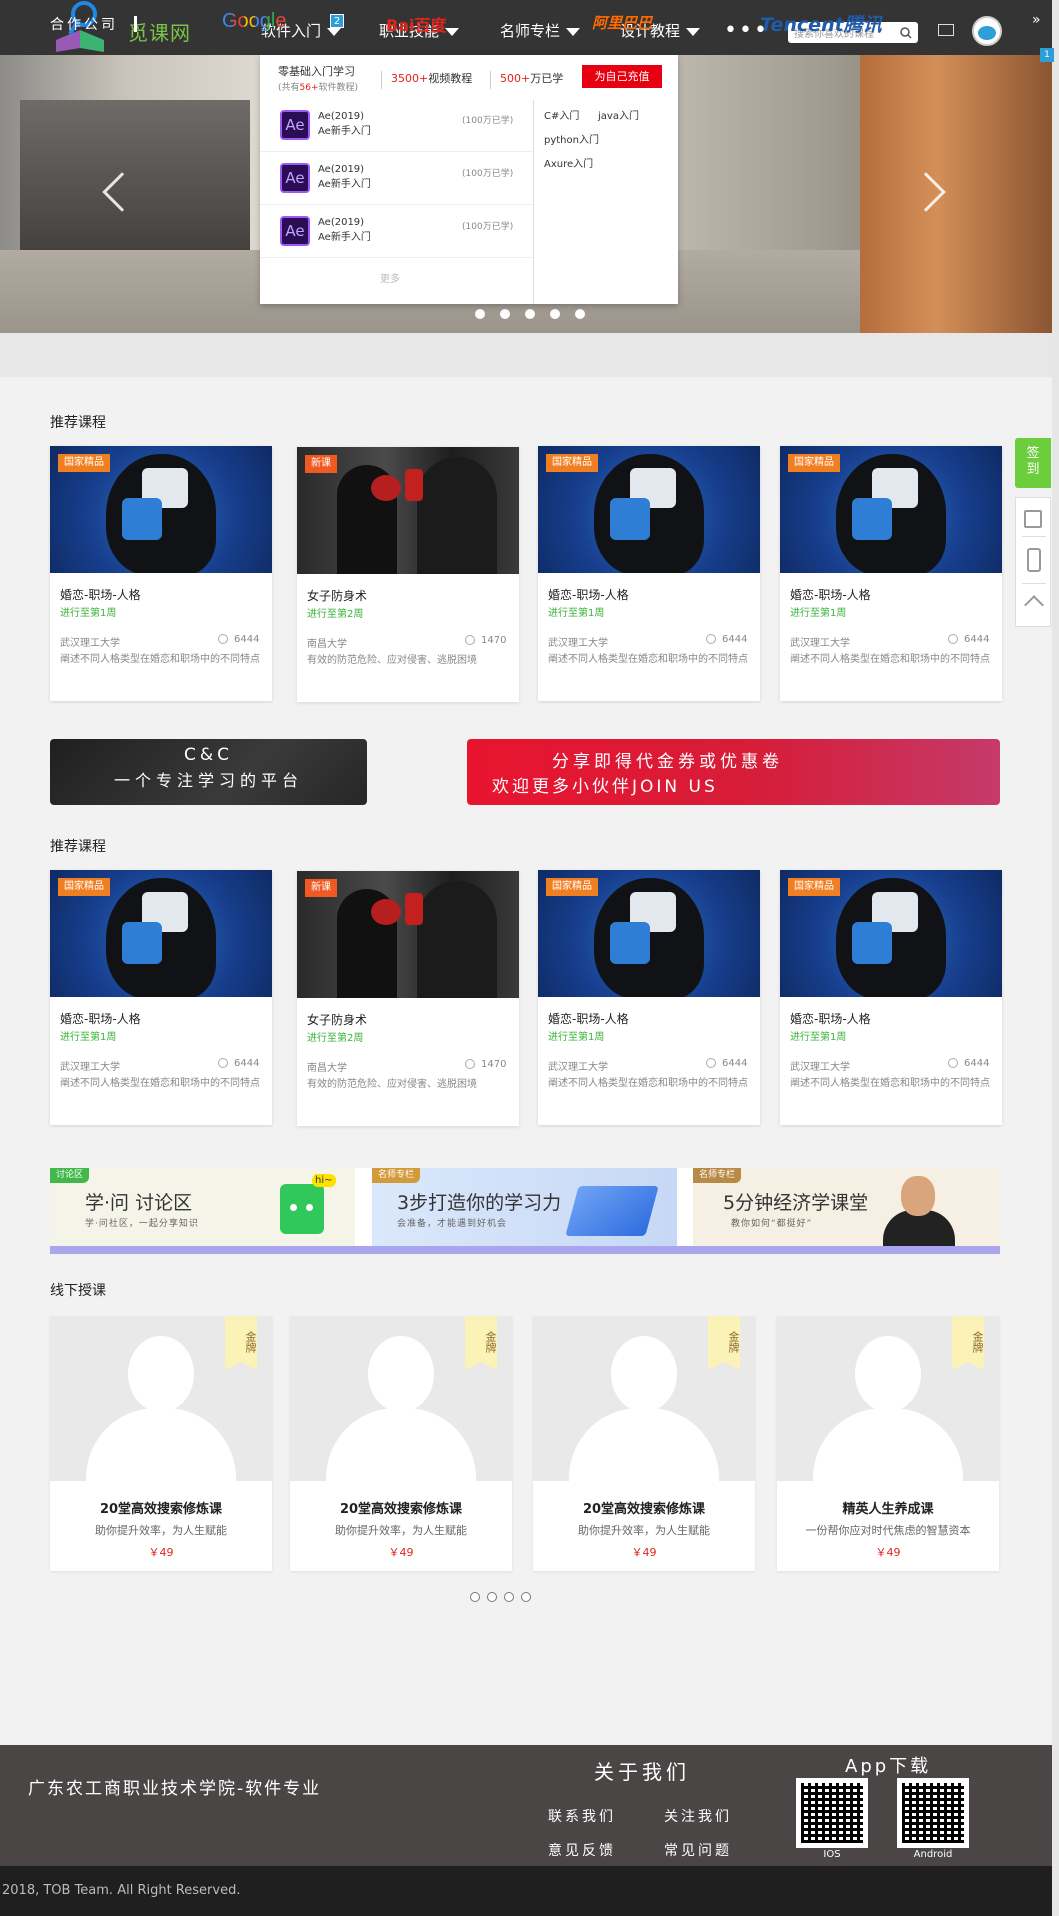 The image size is (1059, 1916). What do you see at coordinates (933, 1813) in the screenshot?
I see `android-qr-code` at bounding box center [933, 1813].